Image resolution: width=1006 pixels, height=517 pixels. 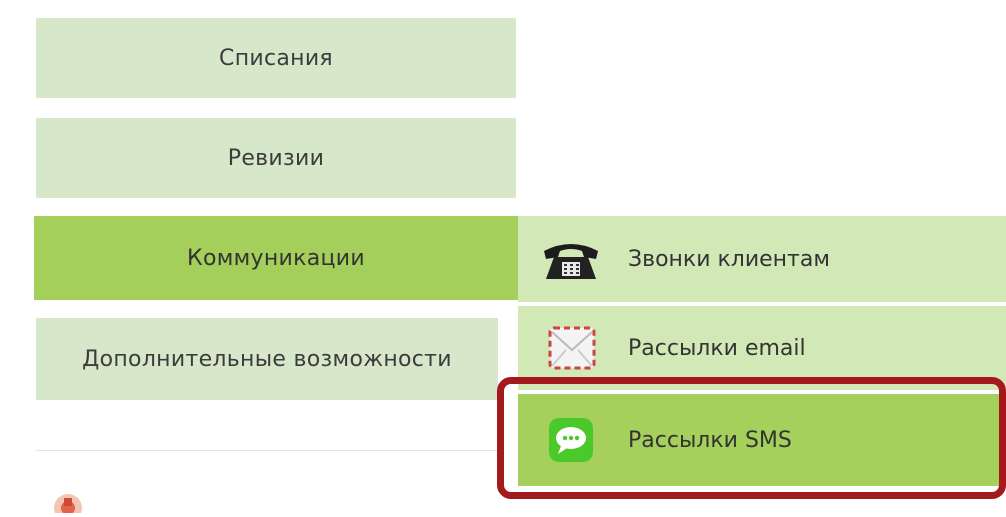 I want to click on submenu-item-label: Рассылки email, so click(x=717, y=348).